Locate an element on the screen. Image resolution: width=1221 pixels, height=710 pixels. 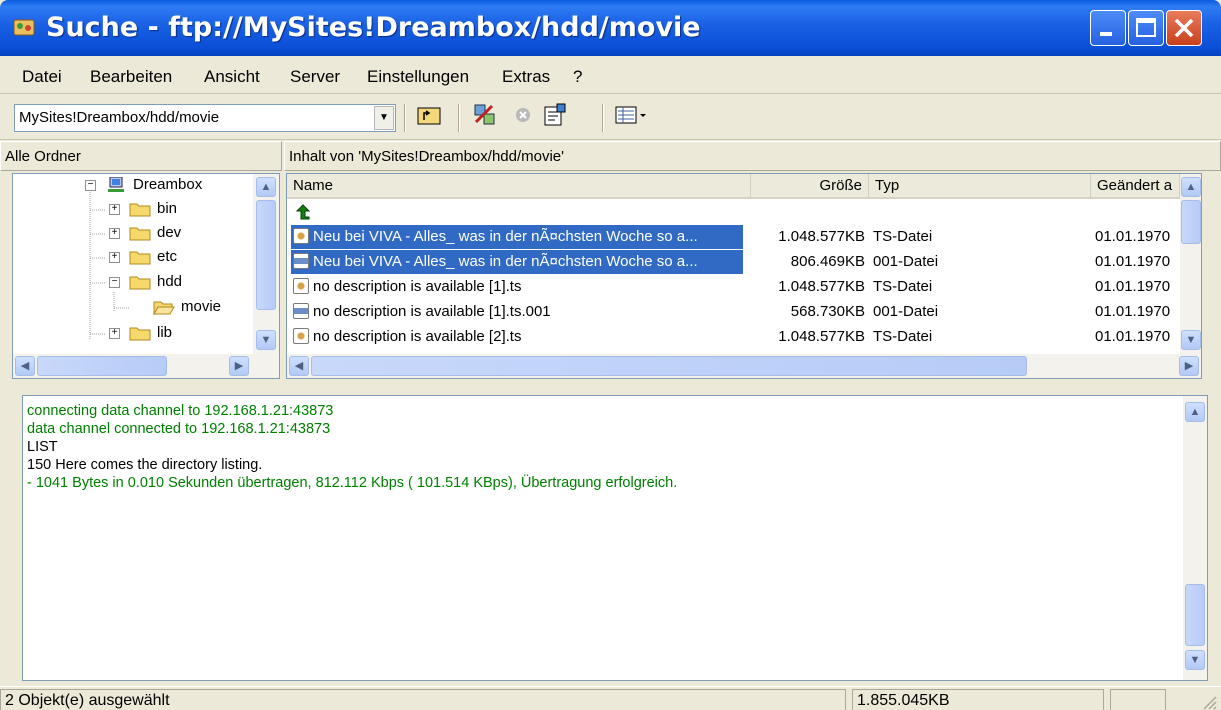
log-vertical-scrollbar: ▲ ▼ is located at coordinates (1195, 538).